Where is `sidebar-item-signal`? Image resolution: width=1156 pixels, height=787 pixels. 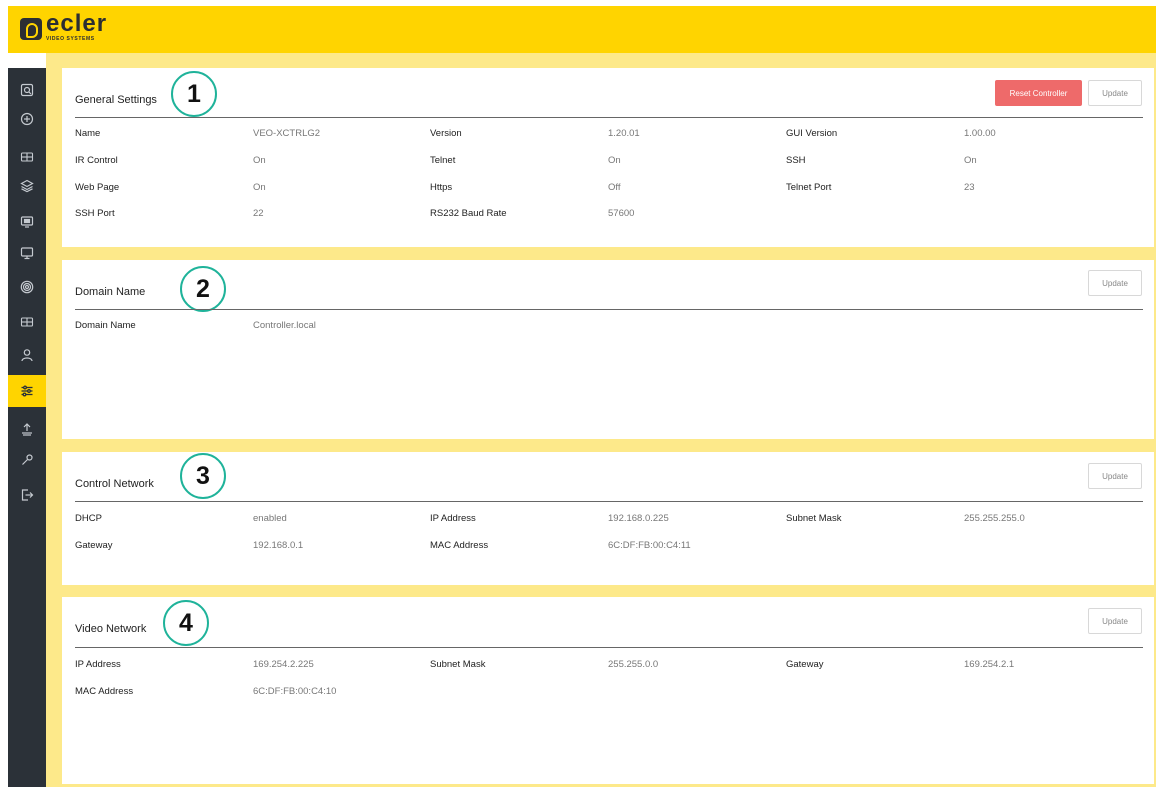
sidebar-item-signal is located at coordinates (27, 287).